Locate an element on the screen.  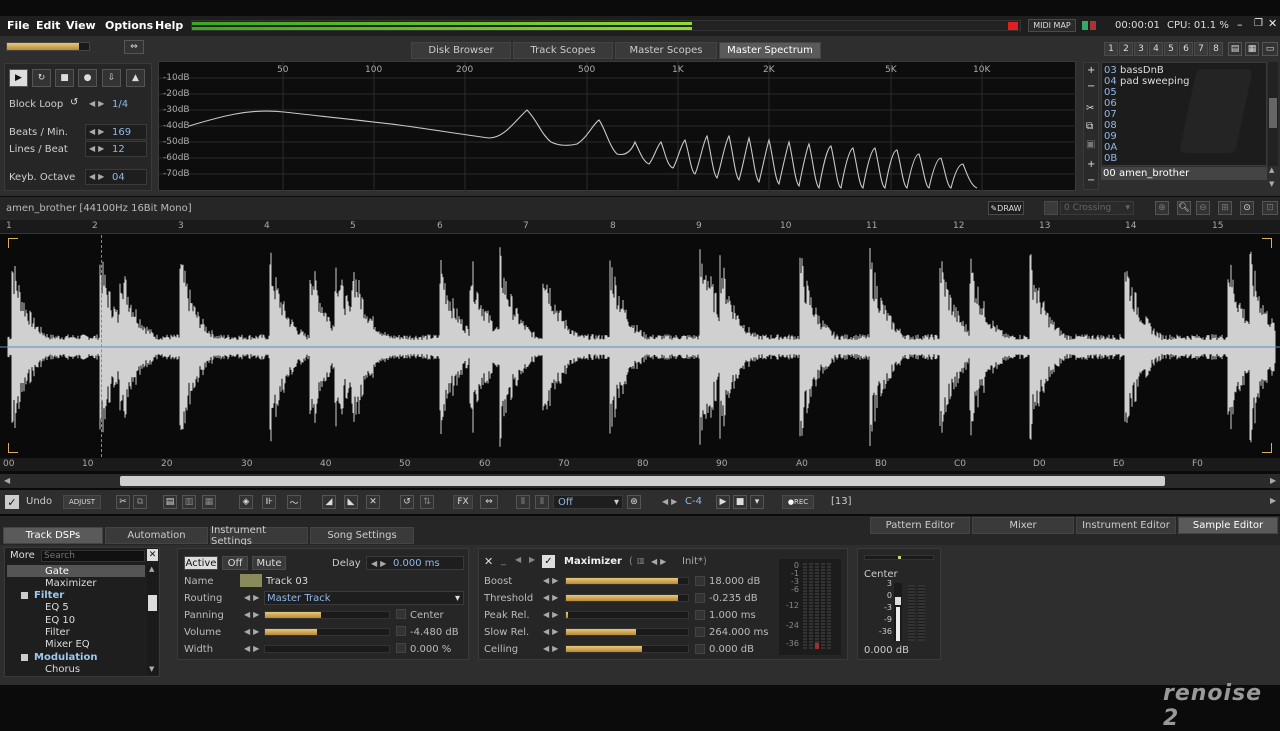
crop-icon: ▦ is located at coordinates (209, 502).